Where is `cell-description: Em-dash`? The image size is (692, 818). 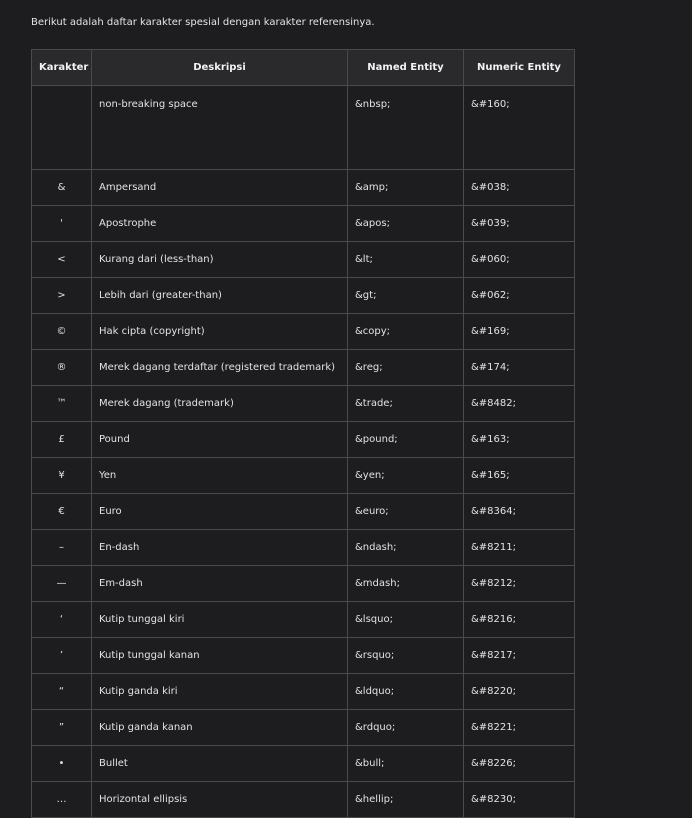 cell-description: Em-dash is located at coordinates (219, 583).